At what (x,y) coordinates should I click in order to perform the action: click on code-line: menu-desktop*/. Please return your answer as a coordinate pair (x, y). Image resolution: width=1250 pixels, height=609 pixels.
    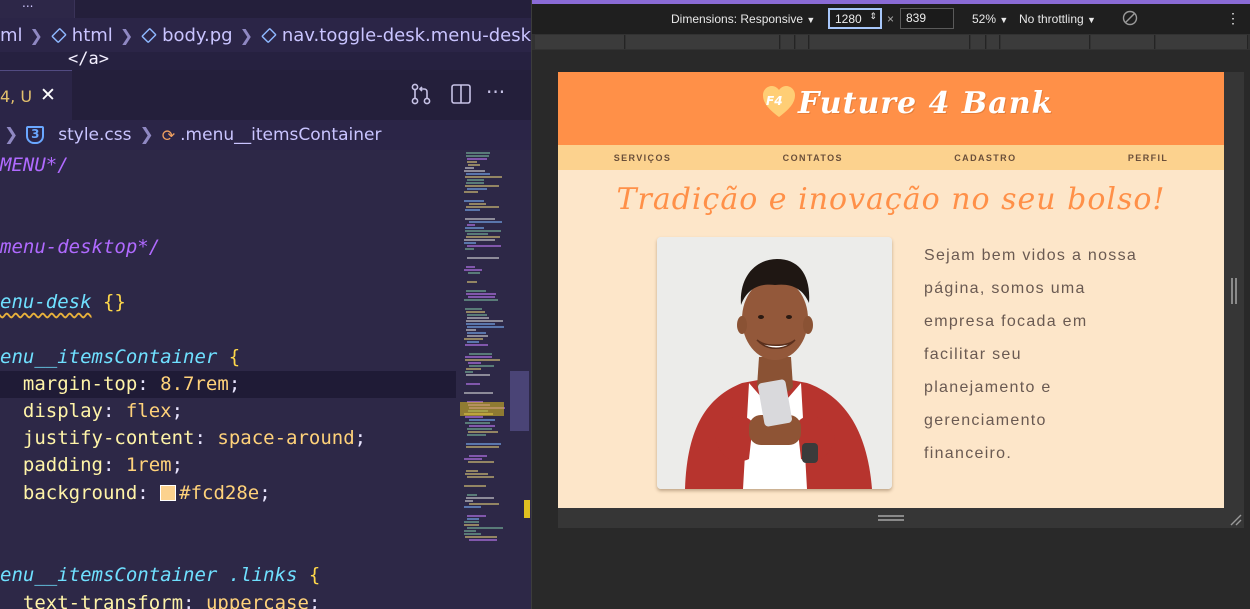
    Looking at the image, I should click on (80, 247).